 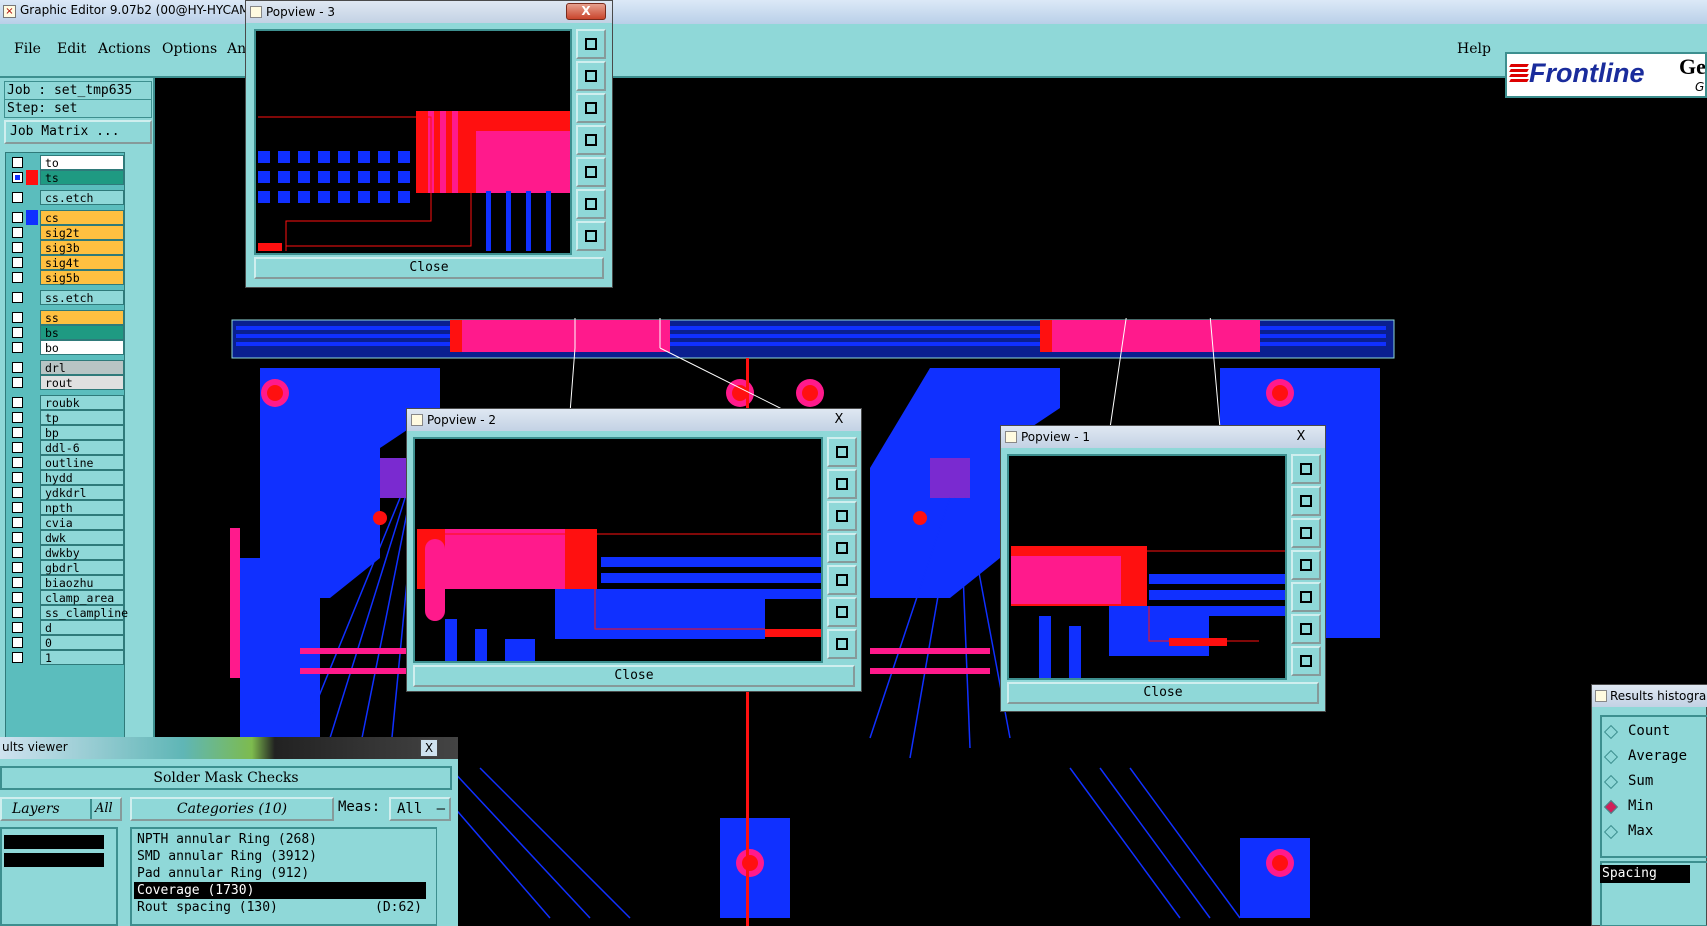 I want to click on layer-name: biaozhu, so click(x=82, y=582).